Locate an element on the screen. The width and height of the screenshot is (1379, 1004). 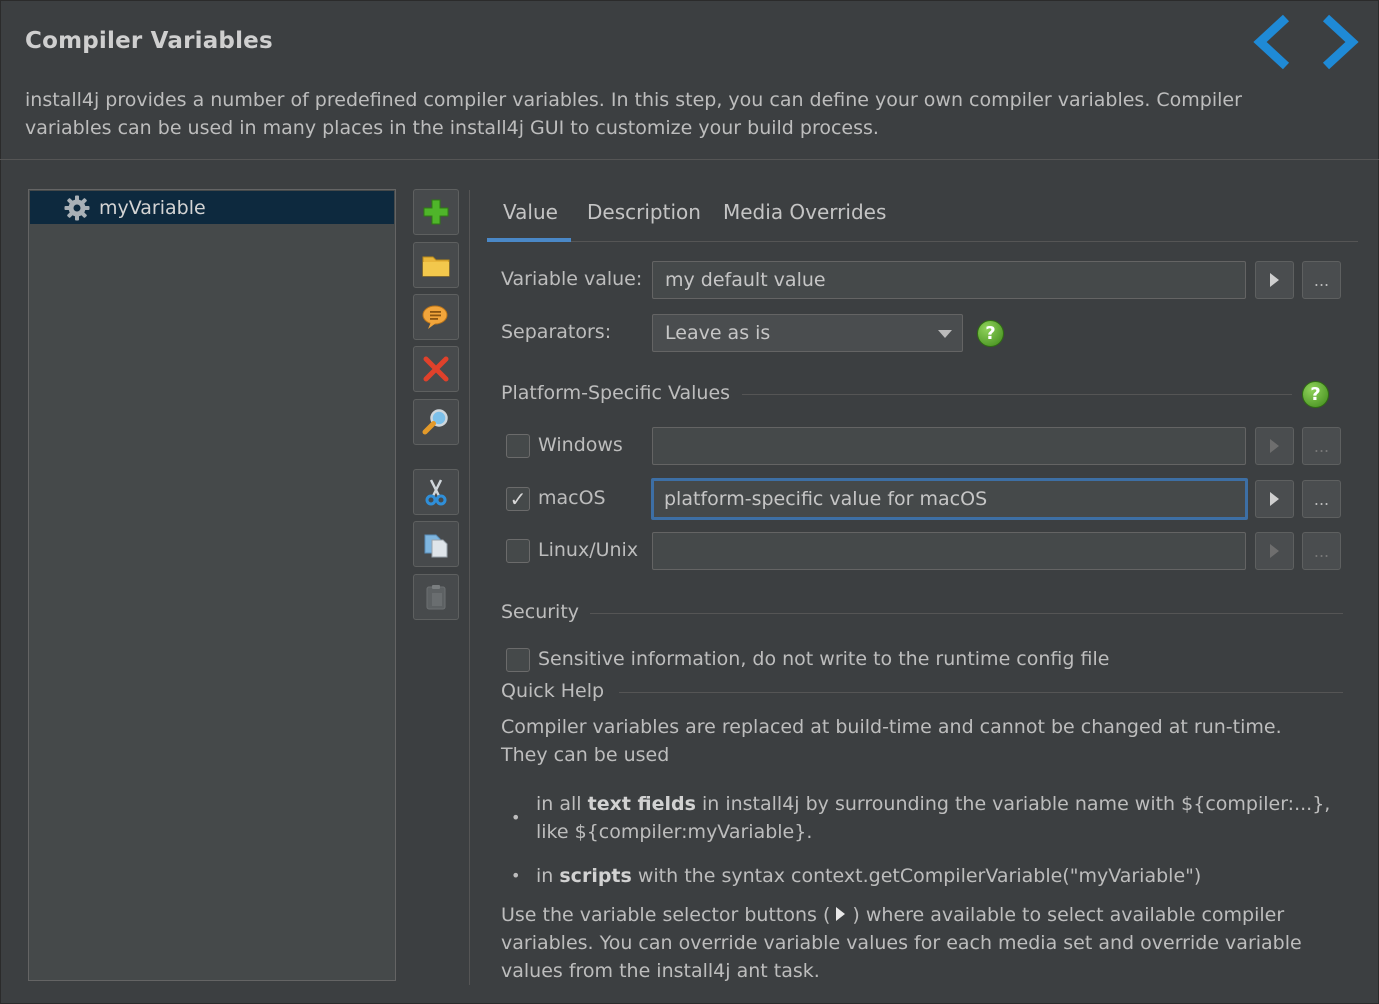
delete-button is located at coordinates (436, 369).